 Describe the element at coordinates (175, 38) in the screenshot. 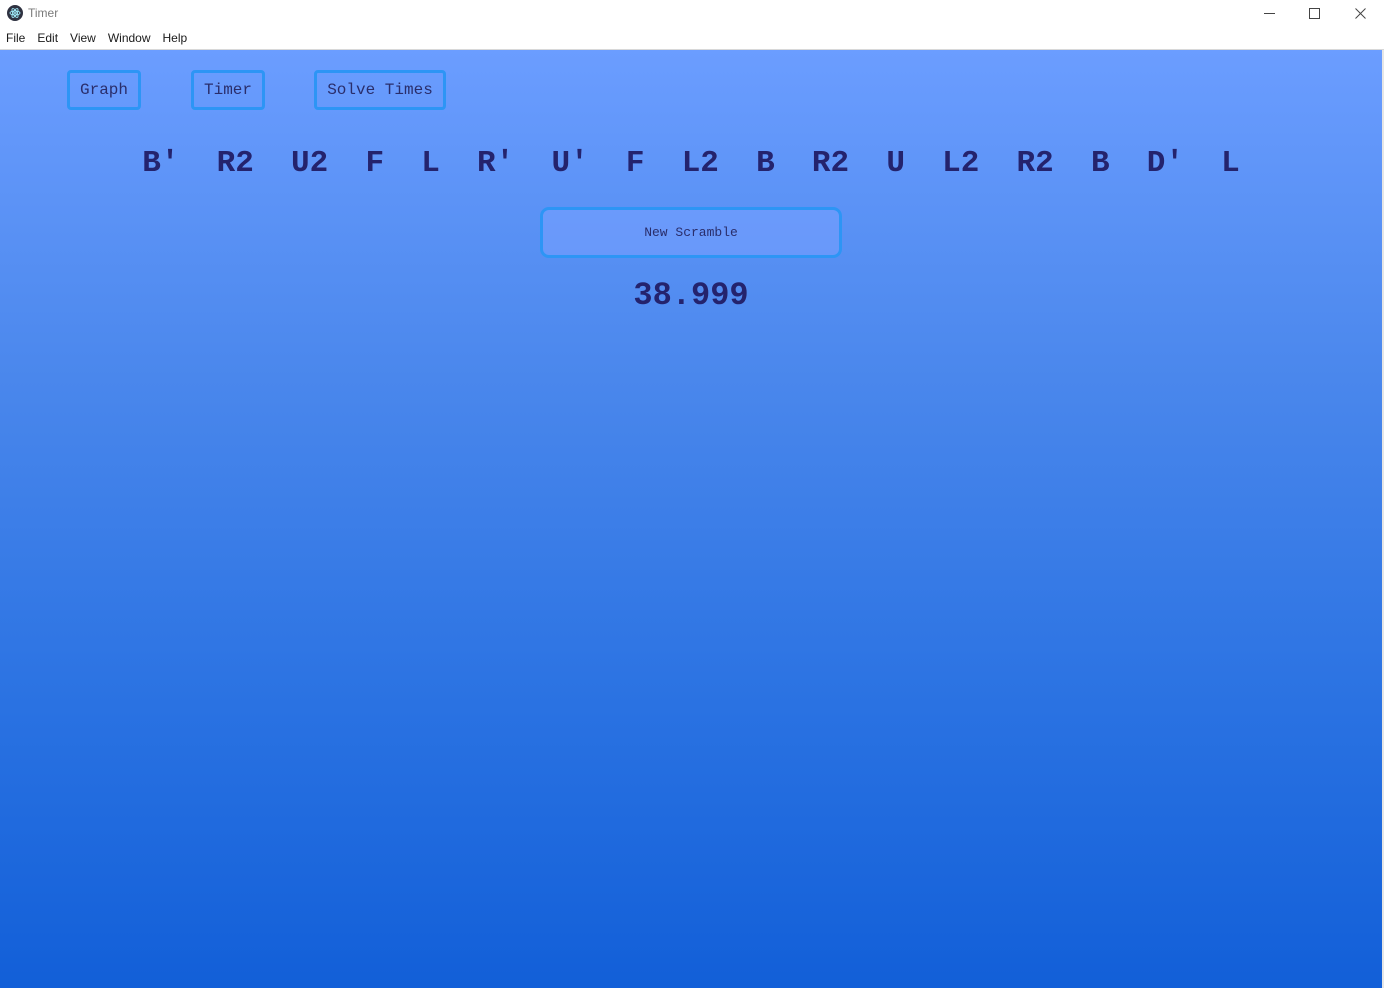

I see `menu-help: Help` at that location.